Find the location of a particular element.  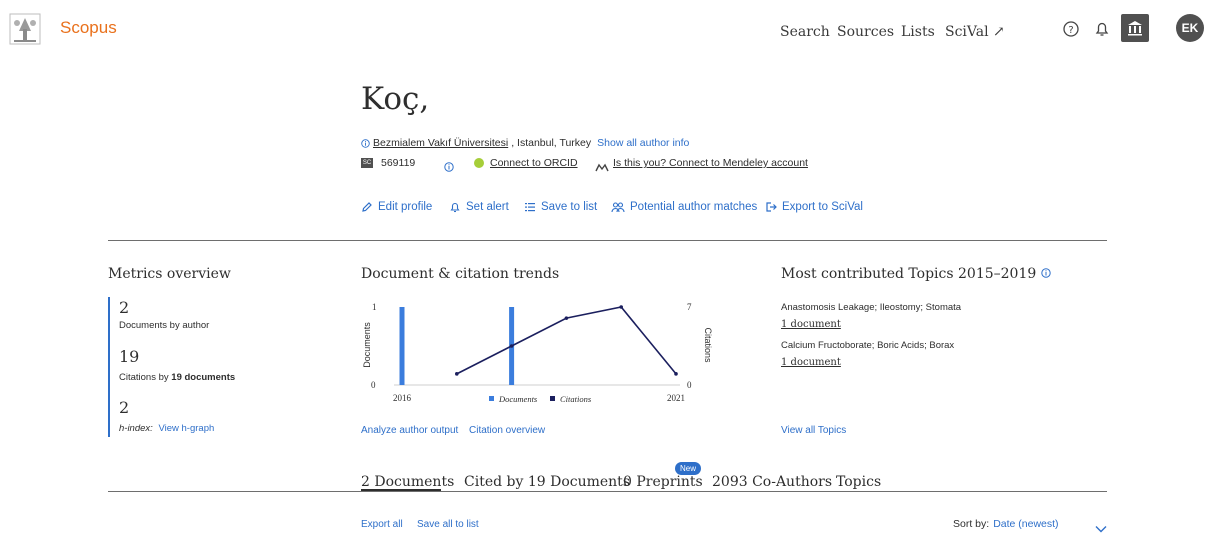

save-to-list-button: Save to list is located at coordinates (560, 207).